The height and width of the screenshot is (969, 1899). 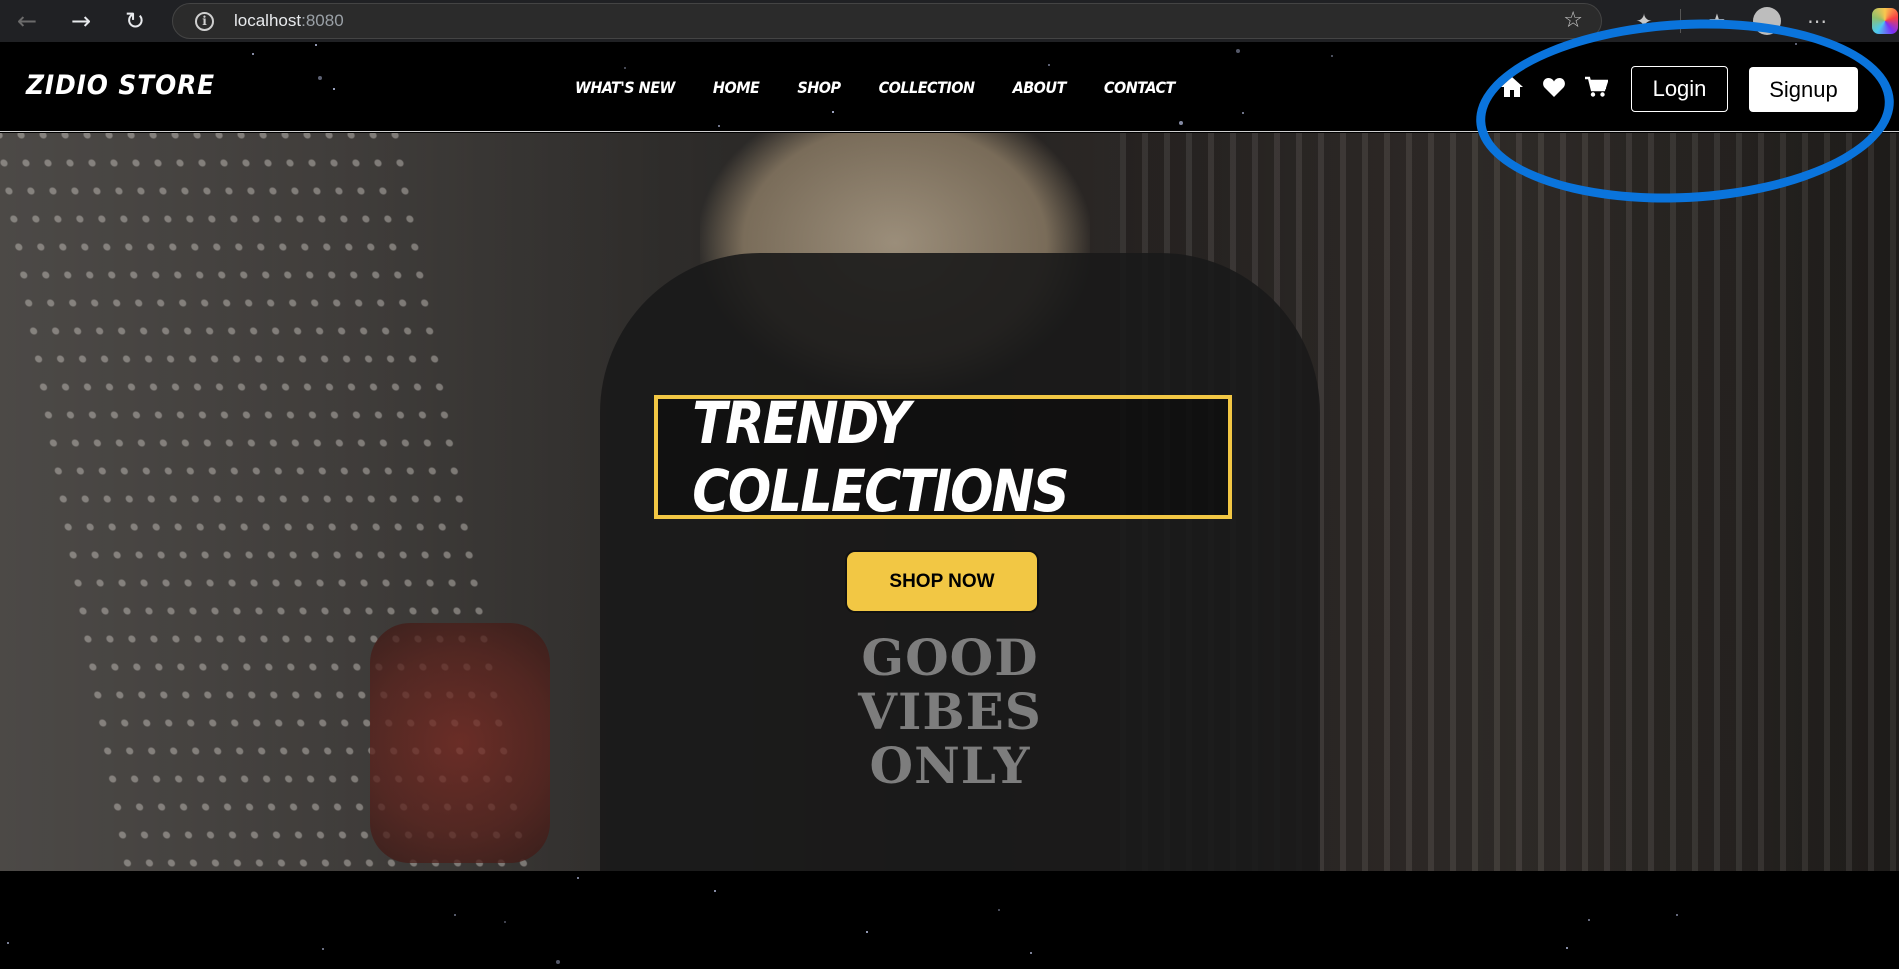 I want to click on back-icon: ←, so click(x=27, y=21).